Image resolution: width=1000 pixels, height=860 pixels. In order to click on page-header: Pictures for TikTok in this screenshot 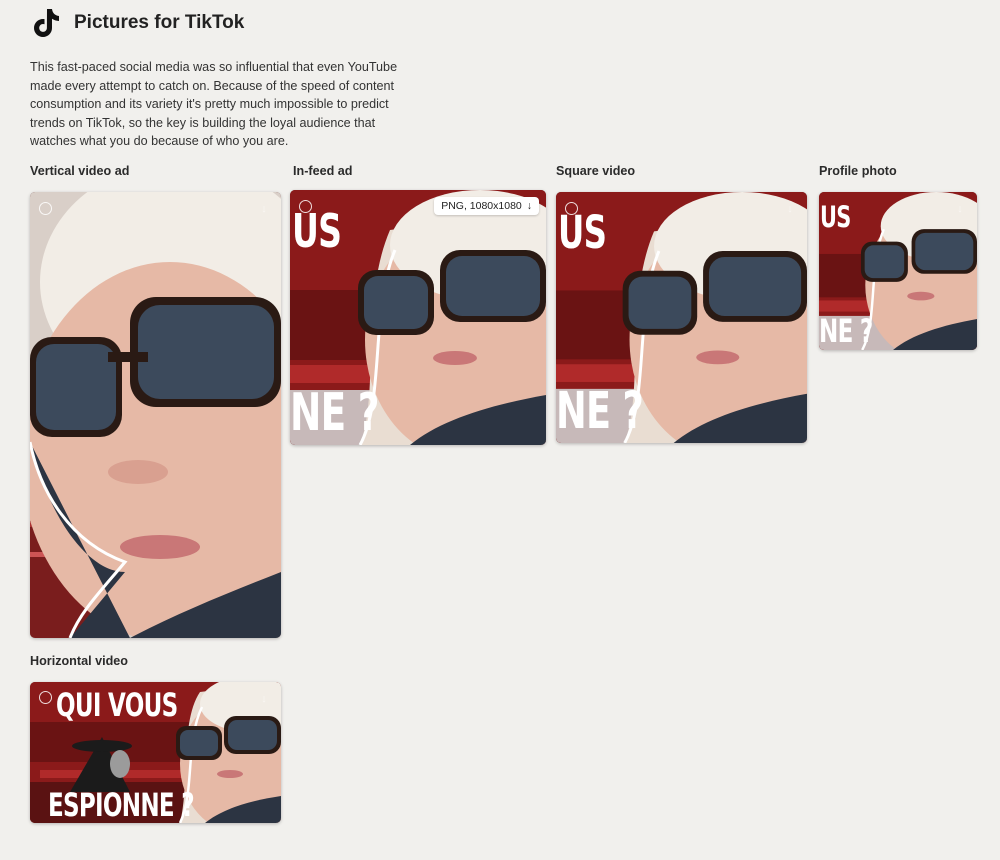, I will do `click(137, 23)`.